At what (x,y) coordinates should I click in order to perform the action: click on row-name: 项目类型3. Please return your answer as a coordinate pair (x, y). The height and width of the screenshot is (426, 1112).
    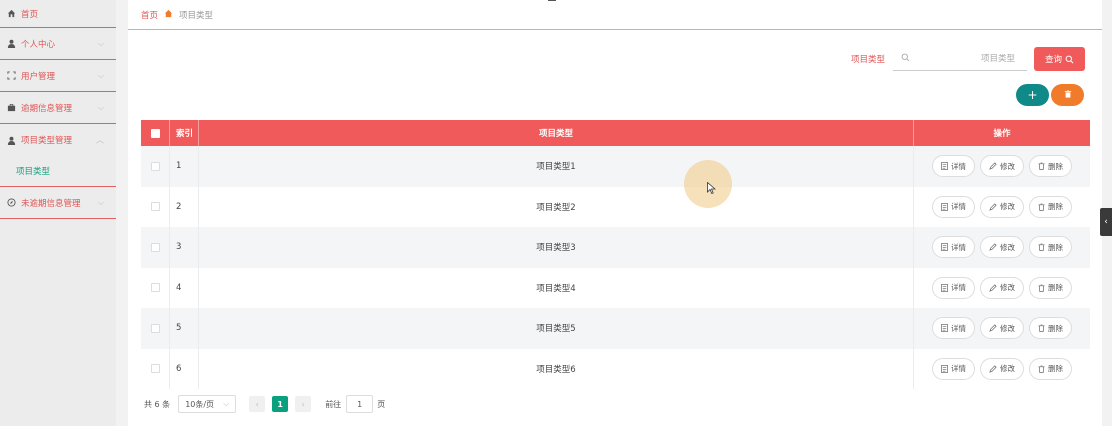
    Looking at the image, I should click on (556, 247).